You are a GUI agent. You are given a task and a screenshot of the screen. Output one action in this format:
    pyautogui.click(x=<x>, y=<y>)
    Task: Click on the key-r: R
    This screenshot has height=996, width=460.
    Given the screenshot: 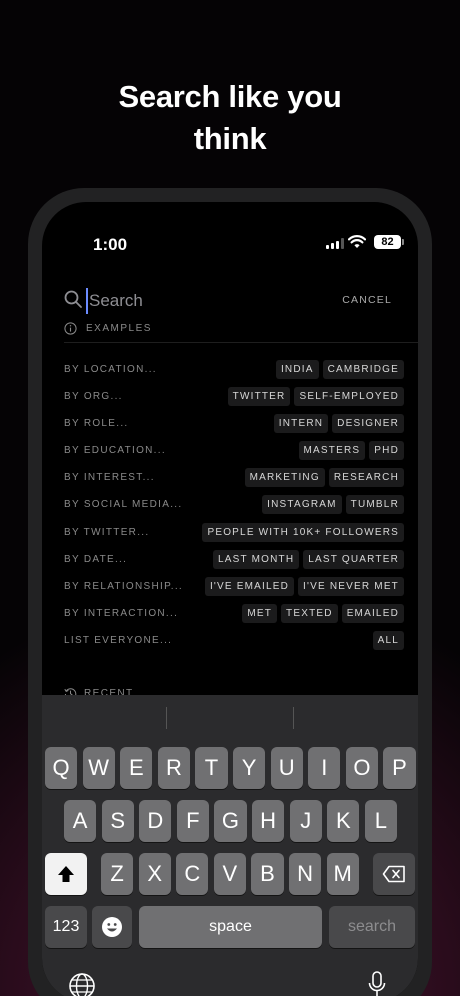 What is the action you would take?
    pyautogui.click(x=173, y=768)
    